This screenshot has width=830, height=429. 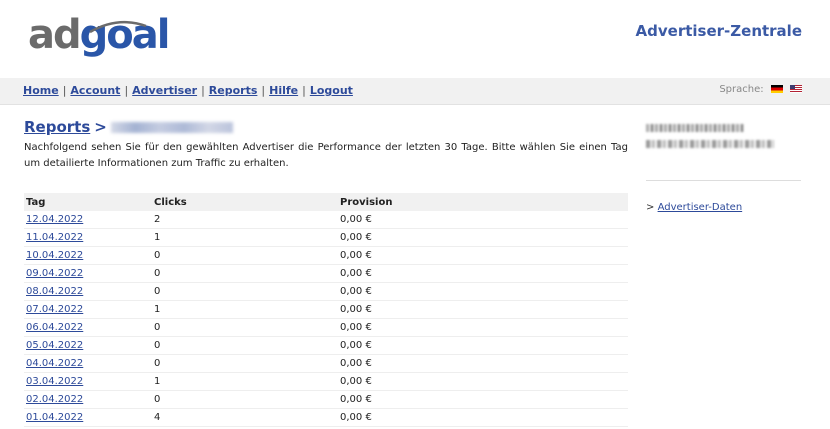 What do you see at coordinates (88, 345) in the screenshot?
I see `date-cell: 05.04.2022` at bounding box center [88, 345].